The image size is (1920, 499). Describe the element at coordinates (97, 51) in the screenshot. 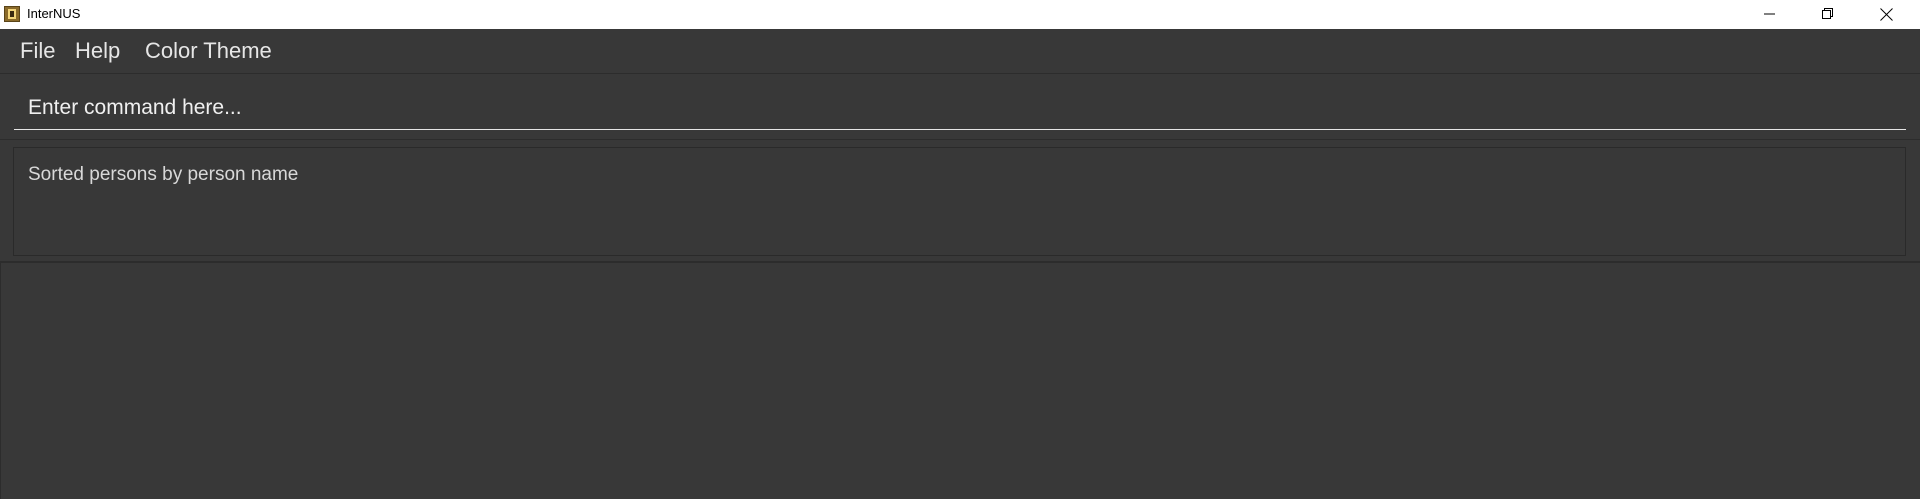

I see `menu-help: Help` at that location.